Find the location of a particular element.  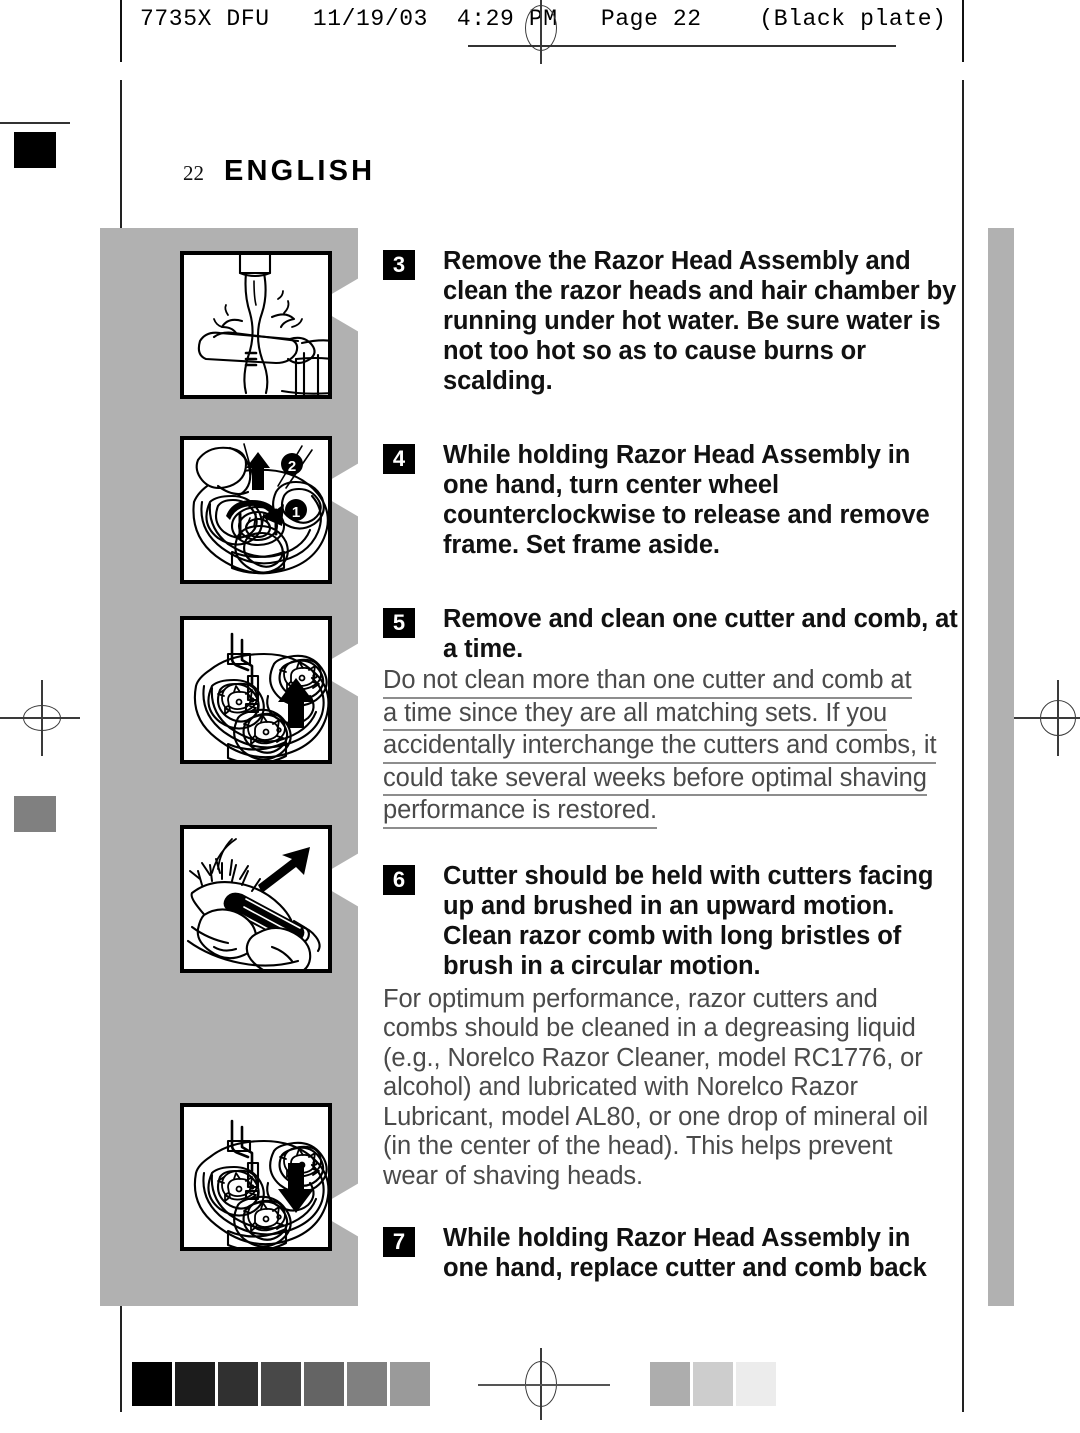

registration-target-top is located at coordinates (541, 32).